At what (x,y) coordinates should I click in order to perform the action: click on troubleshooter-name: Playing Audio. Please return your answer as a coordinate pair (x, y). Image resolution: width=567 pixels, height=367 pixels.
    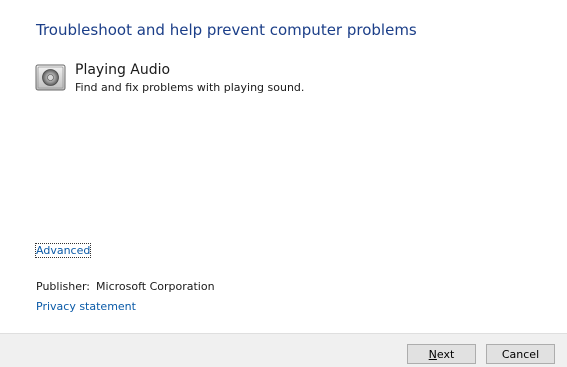
    Looking at the image, I should click on (123, 70).